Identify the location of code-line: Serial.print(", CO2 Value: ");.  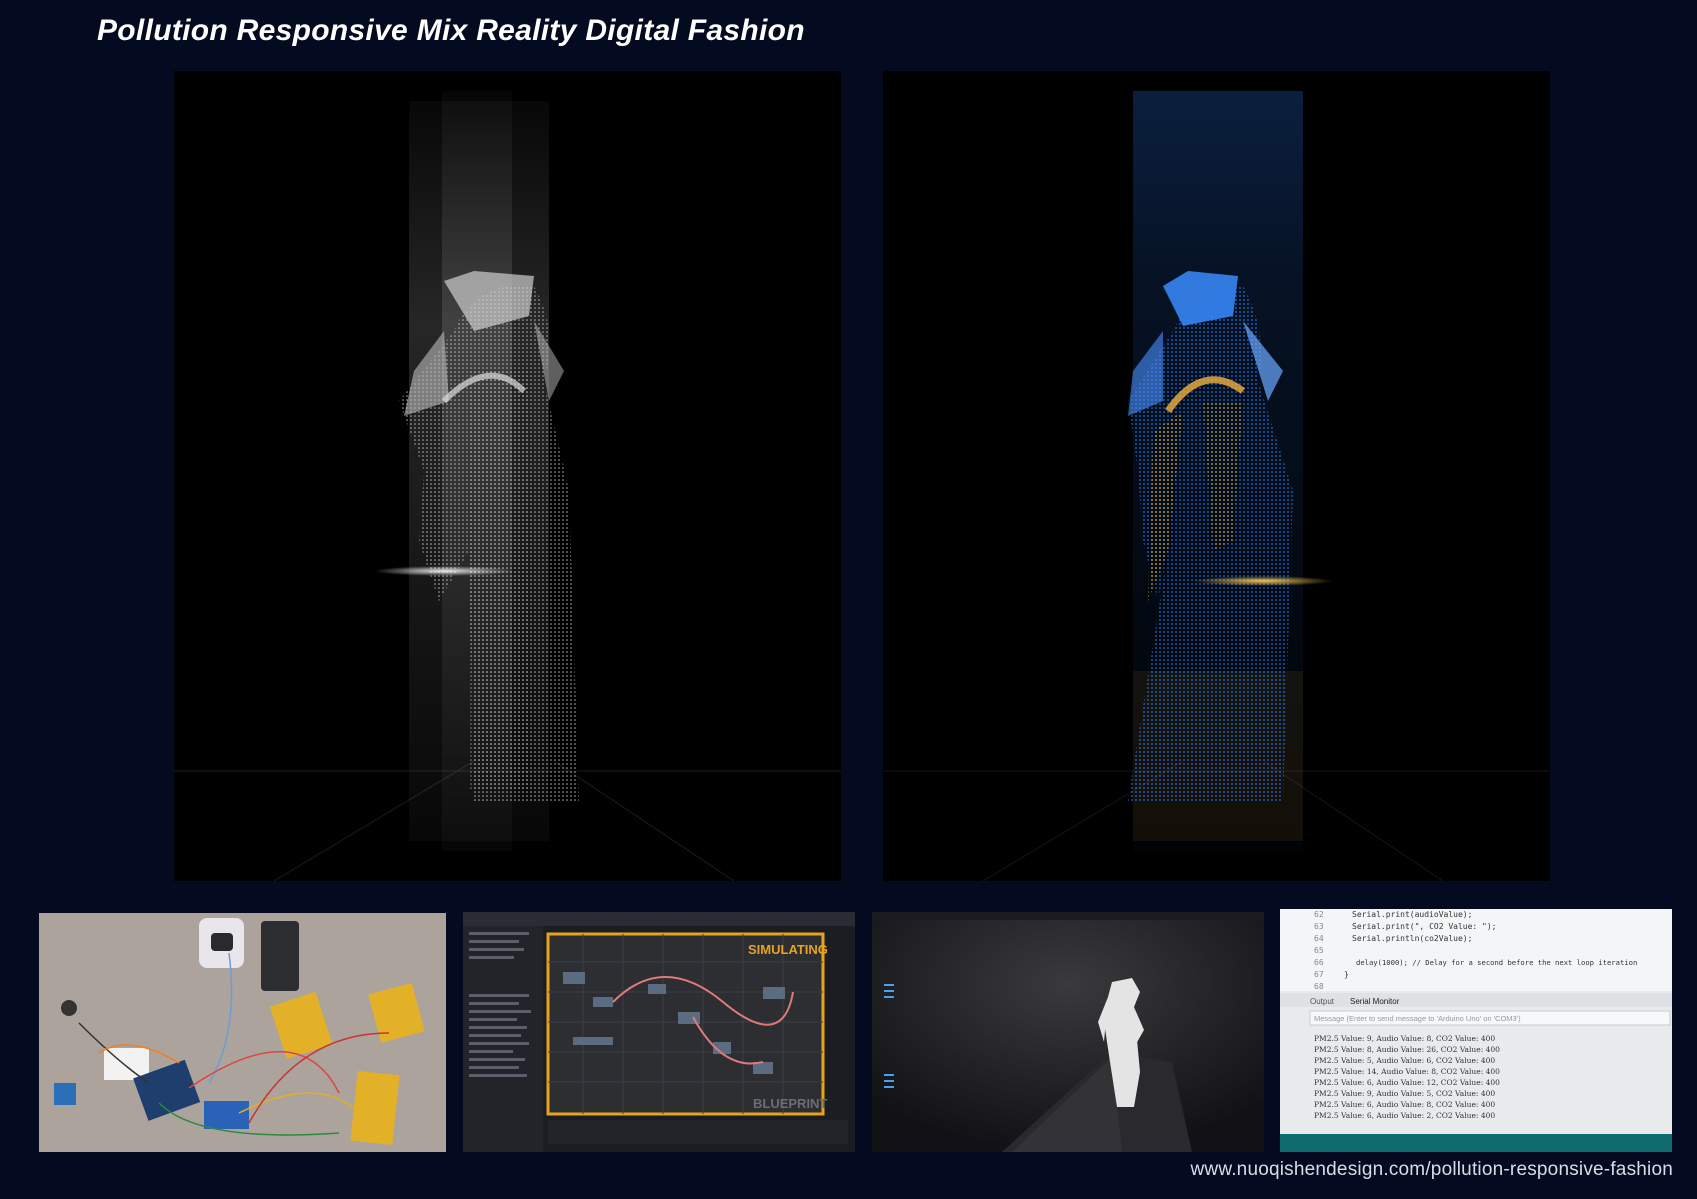
(1424, 926).